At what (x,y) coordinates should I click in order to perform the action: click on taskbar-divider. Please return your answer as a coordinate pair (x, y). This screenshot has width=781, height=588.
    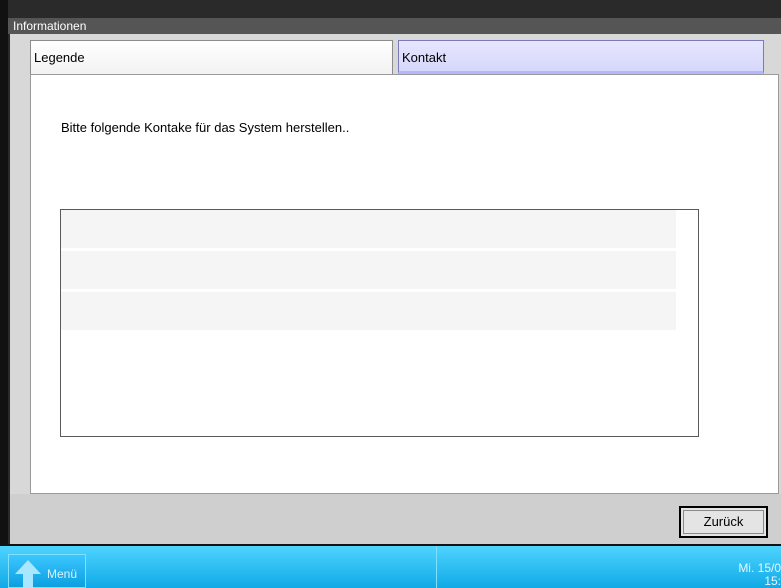
    Looking at the image, I should click on (436, 567).